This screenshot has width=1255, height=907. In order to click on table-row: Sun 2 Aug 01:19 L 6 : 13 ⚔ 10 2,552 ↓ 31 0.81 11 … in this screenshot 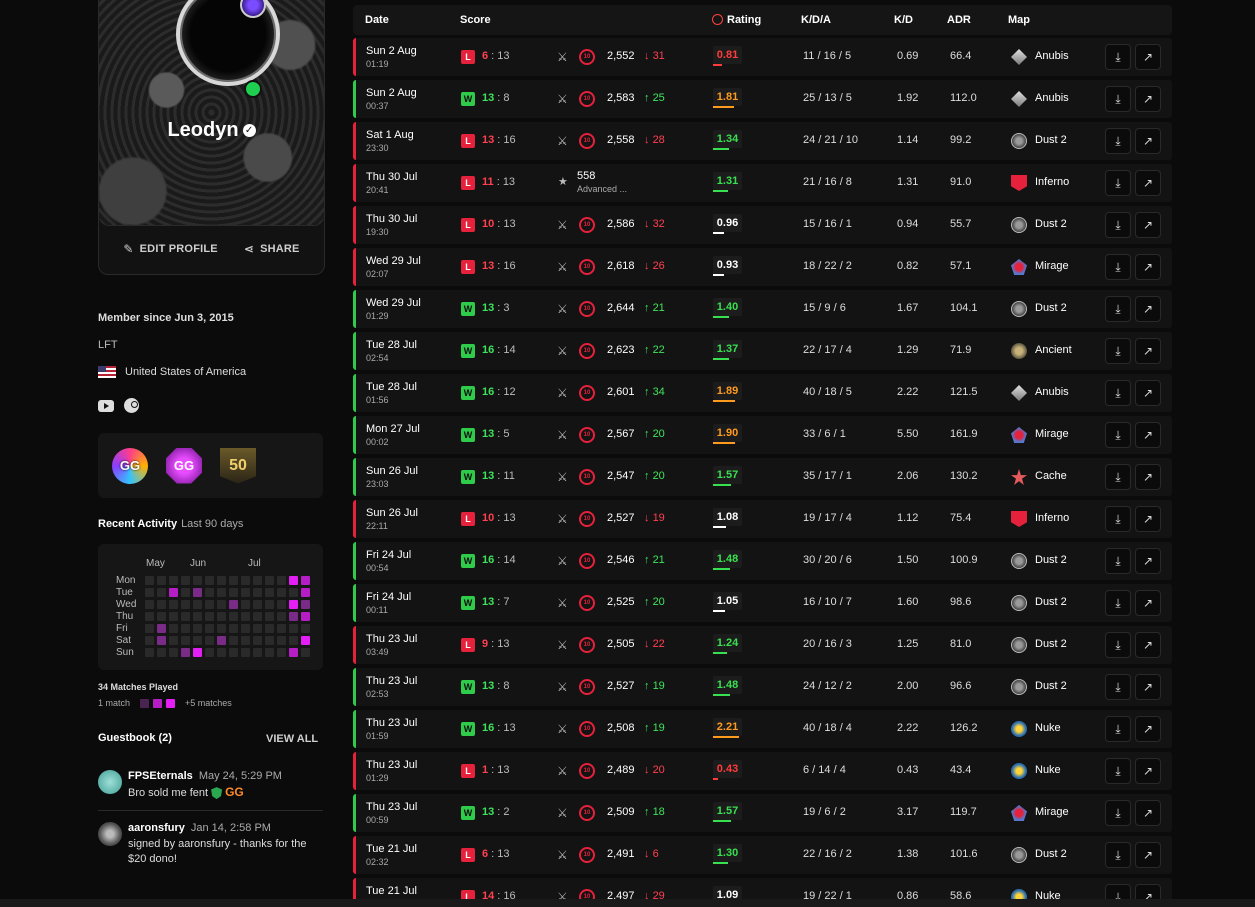, I will do `click(762, 57)`.